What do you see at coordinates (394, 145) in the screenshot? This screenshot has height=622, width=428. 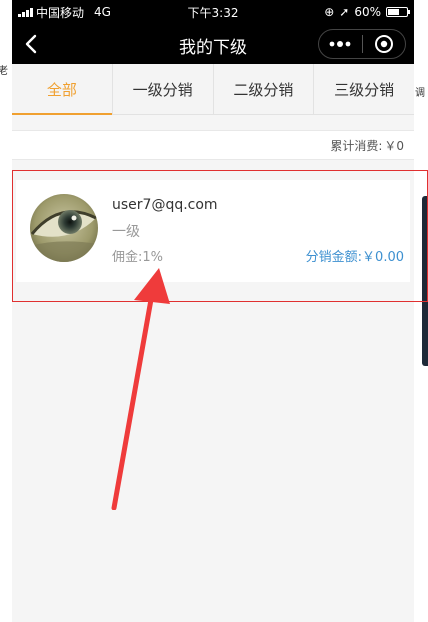 I see `total-spend-amount: ￥0` at bounding box center [394, 145].